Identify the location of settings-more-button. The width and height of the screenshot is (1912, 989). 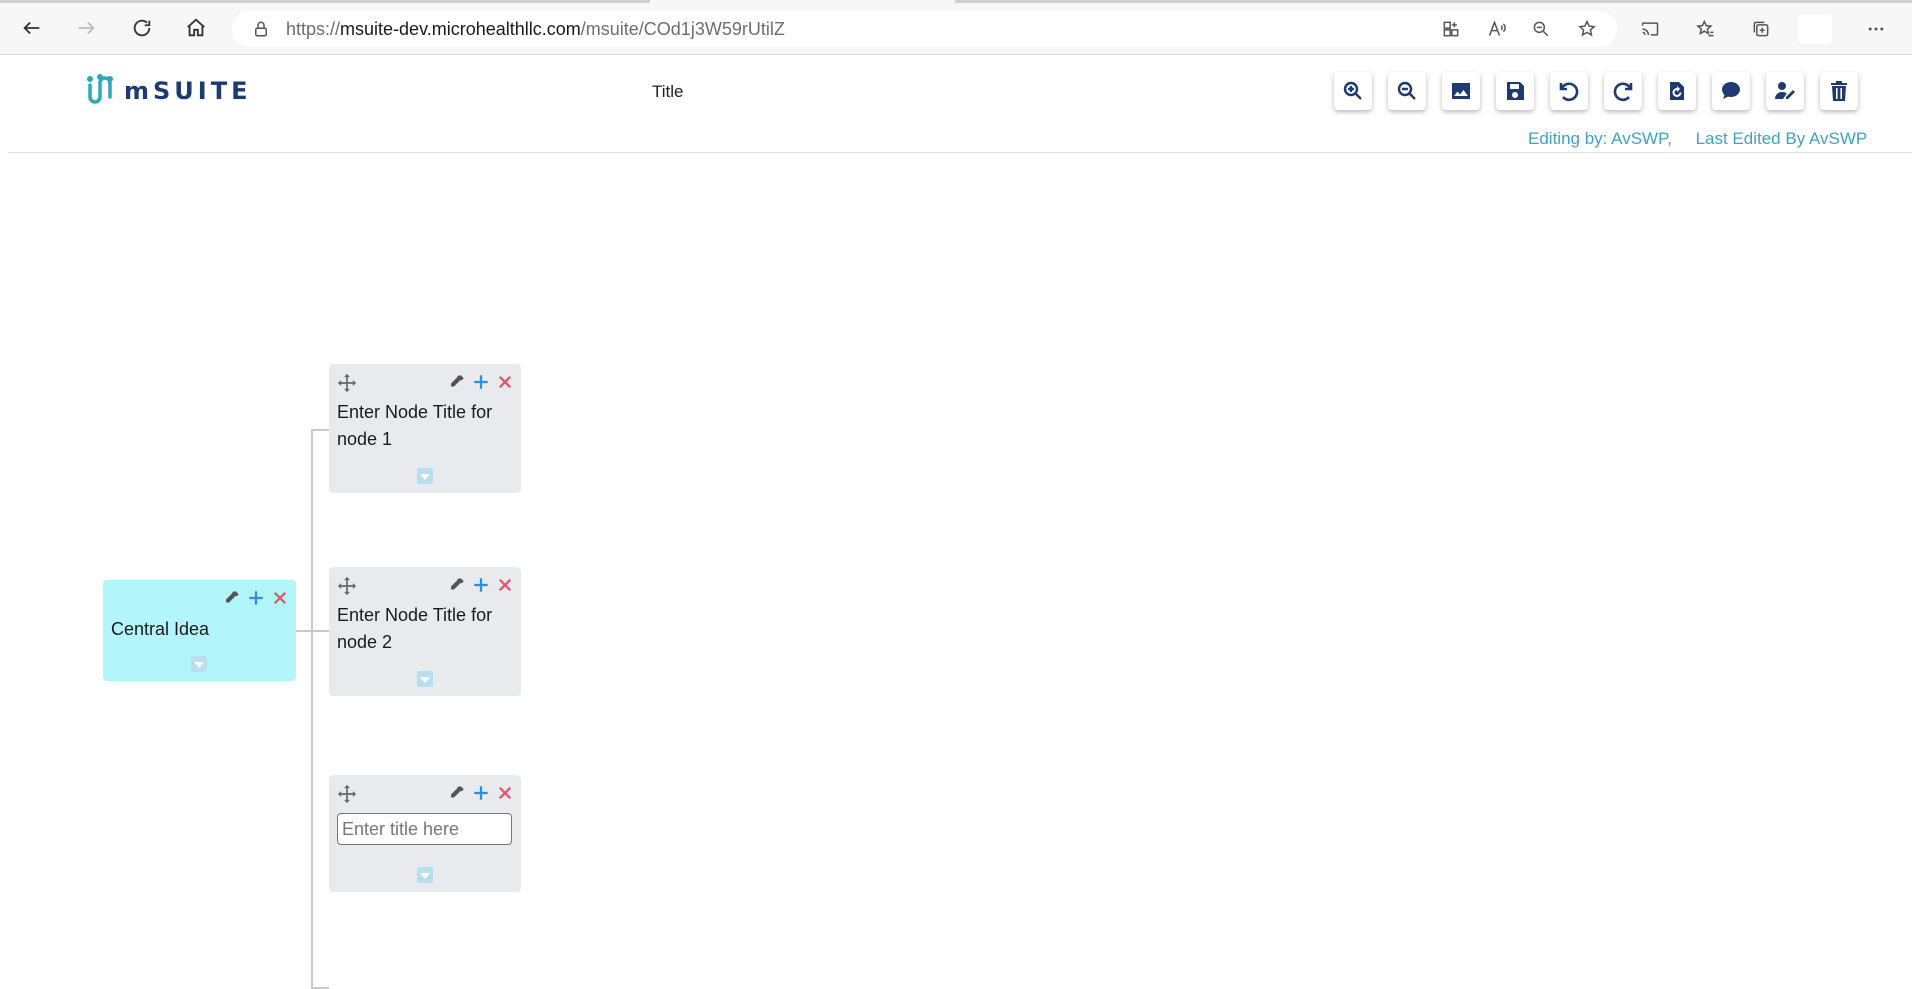
(1876, 29).